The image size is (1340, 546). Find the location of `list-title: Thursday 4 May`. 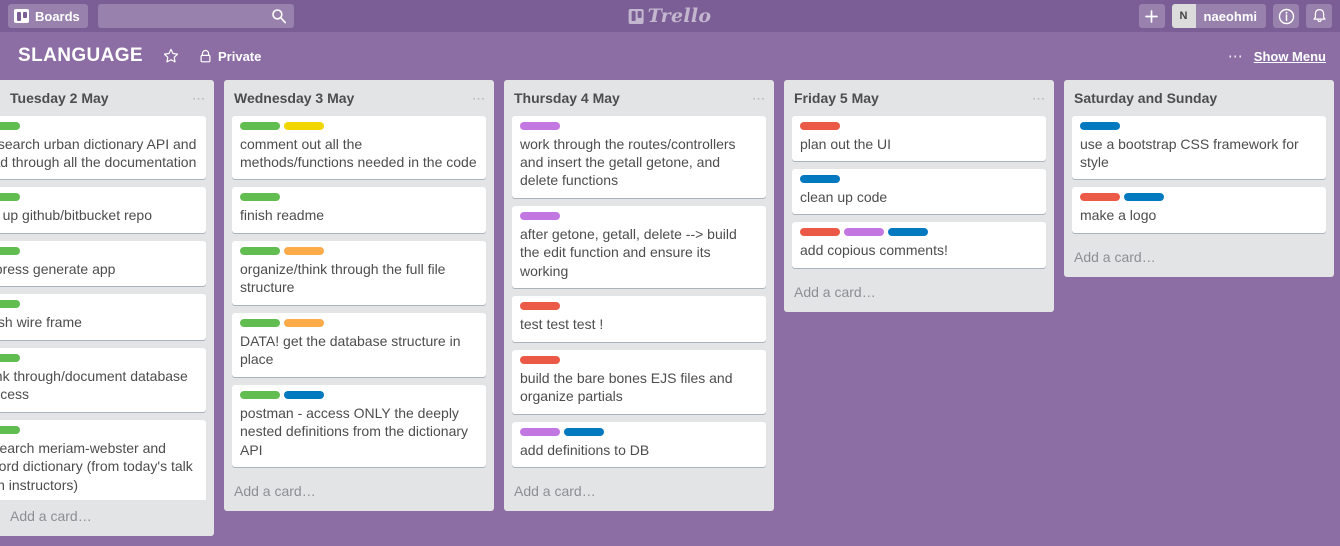

list-title: Thursday 4 May is located at coordinates (633, 99).